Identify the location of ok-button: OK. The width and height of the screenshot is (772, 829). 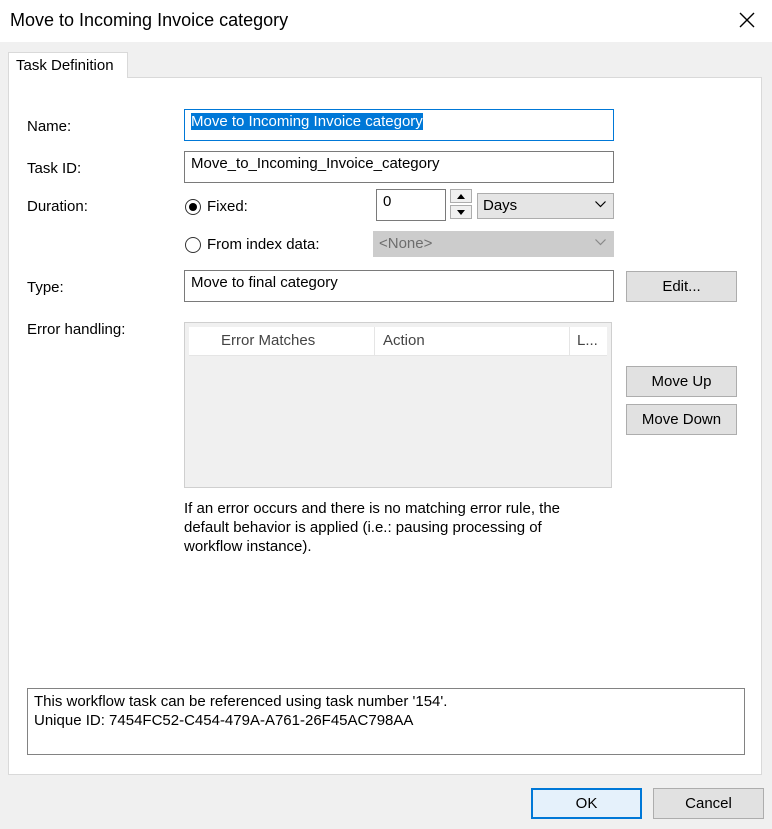
(586, 803).